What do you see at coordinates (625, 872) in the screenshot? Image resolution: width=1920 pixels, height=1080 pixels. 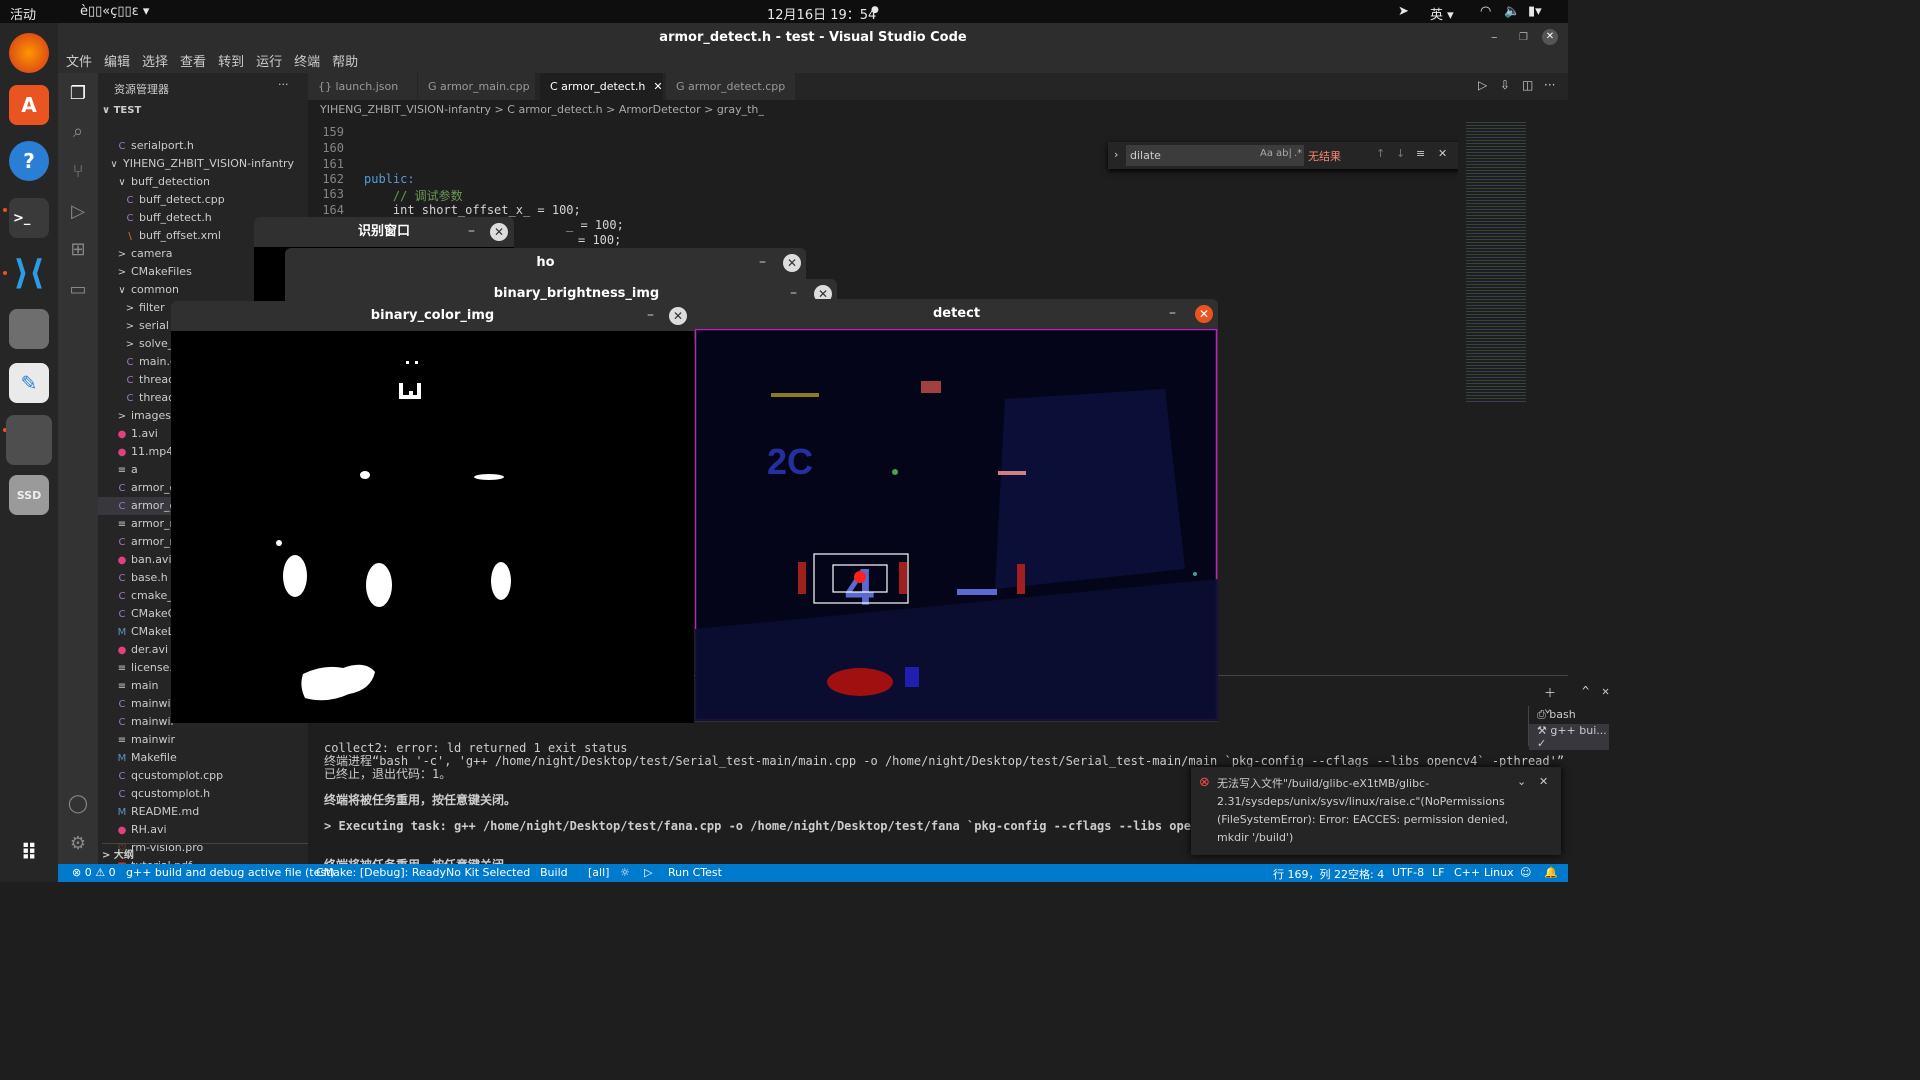 I see `debug-icon: ☼` at bounding box center [625, 872].